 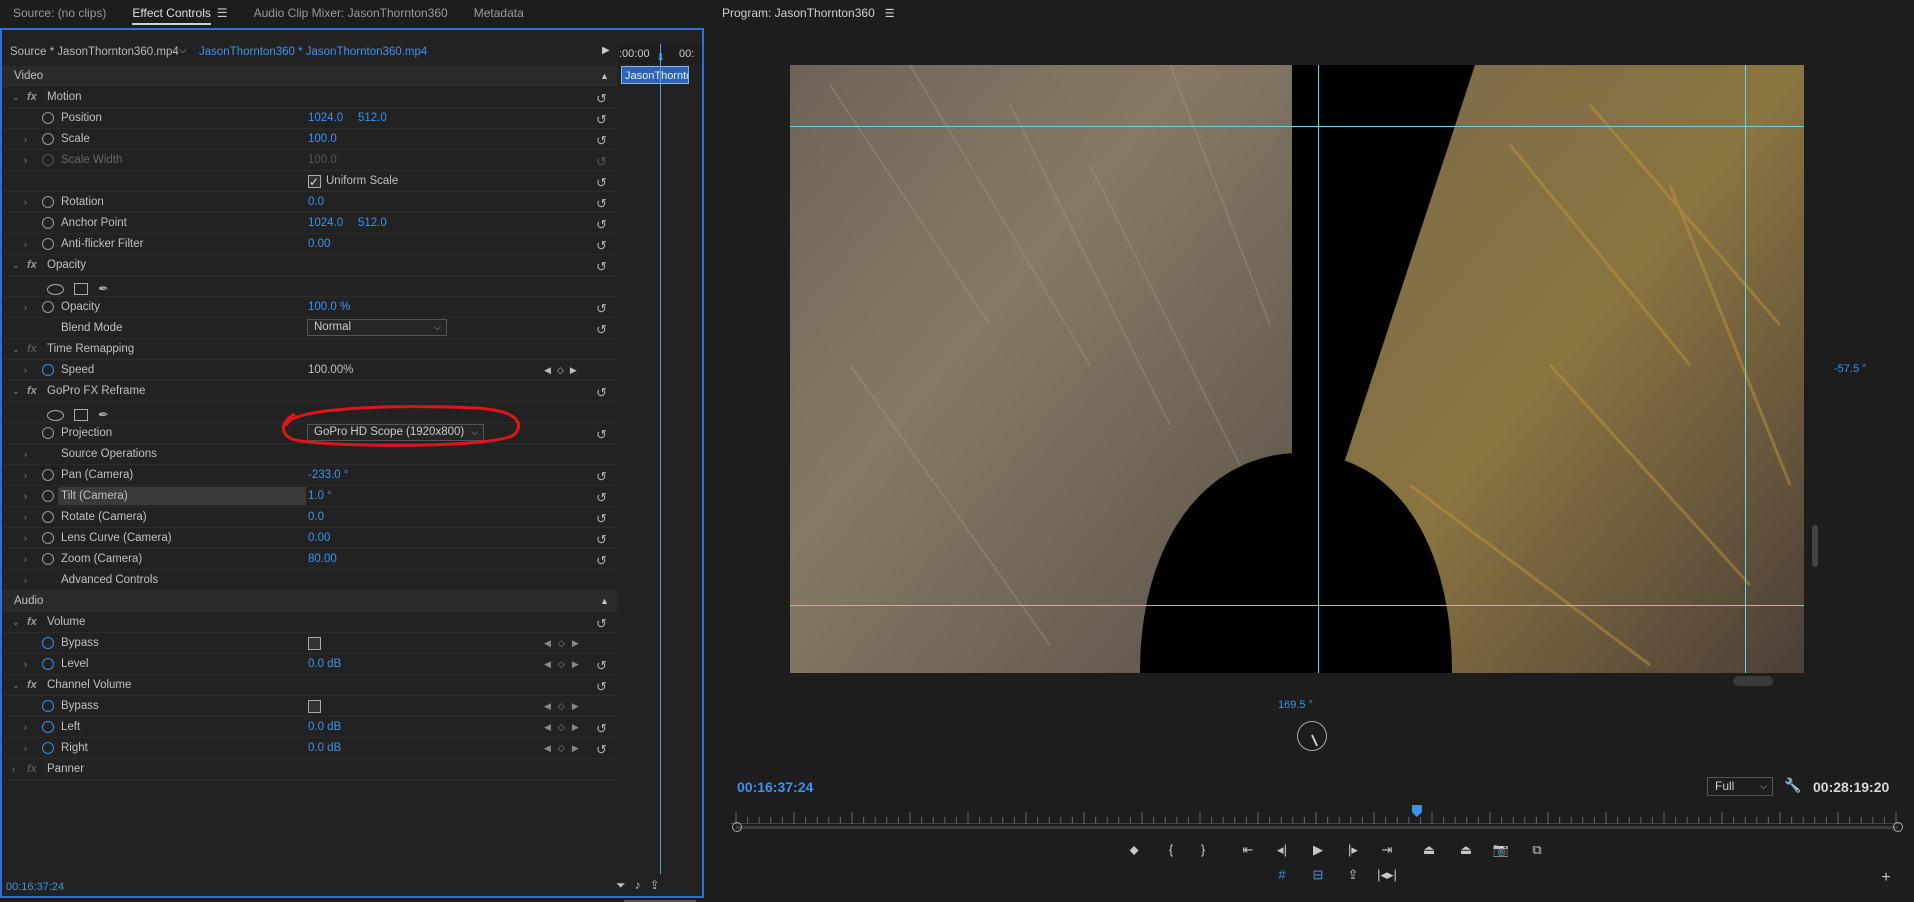 What do you see at coordinates (1312, 736) in the screenshot?
I see `rotation-dial` at bounding box center [1312, 736].